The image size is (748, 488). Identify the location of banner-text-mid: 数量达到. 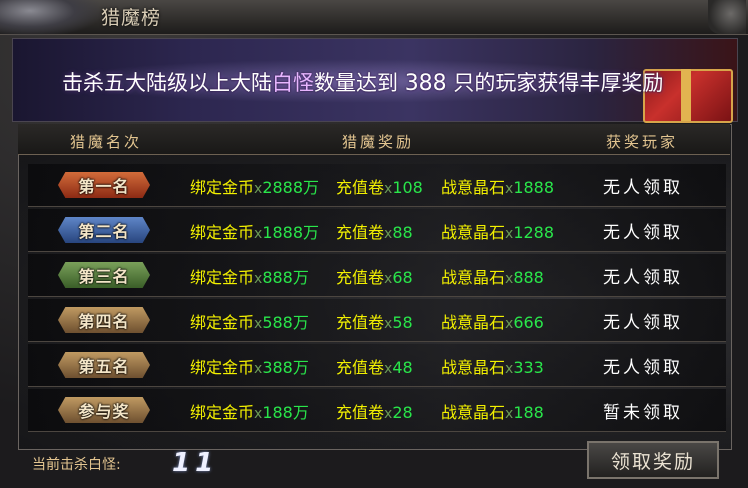
(359, 83).